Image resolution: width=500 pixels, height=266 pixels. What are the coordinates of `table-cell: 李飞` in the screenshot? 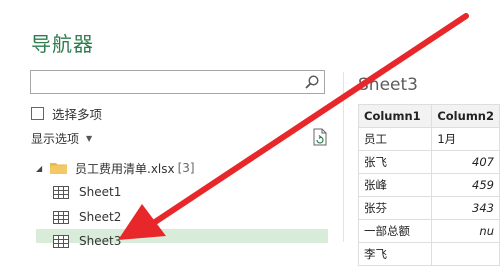 It's located at (395, 254).